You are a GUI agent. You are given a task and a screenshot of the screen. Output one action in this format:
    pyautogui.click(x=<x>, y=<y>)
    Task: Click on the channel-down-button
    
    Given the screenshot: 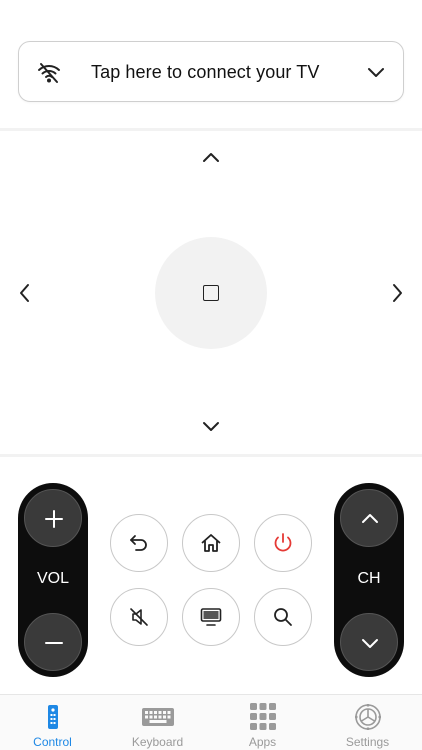 What is the action you would take?
    pyautogui.click(x=369, y=642)
    